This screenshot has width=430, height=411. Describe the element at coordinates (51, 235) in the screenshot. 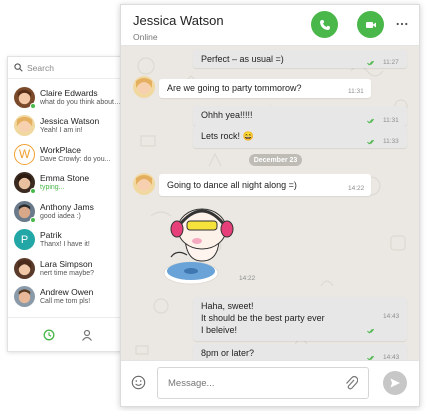

I see `contact-name: Patrik` at that location.